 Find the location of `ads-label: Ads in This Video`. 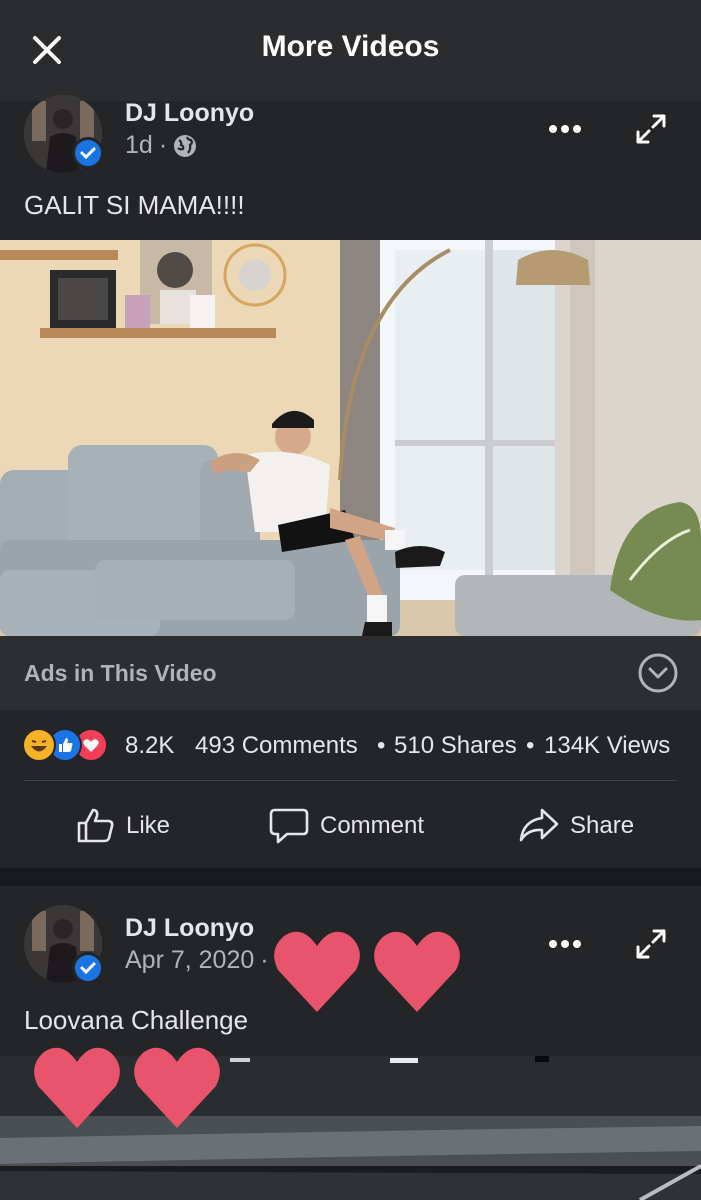

ads-label: Ads in This Video is located at coordinates (120, 673).